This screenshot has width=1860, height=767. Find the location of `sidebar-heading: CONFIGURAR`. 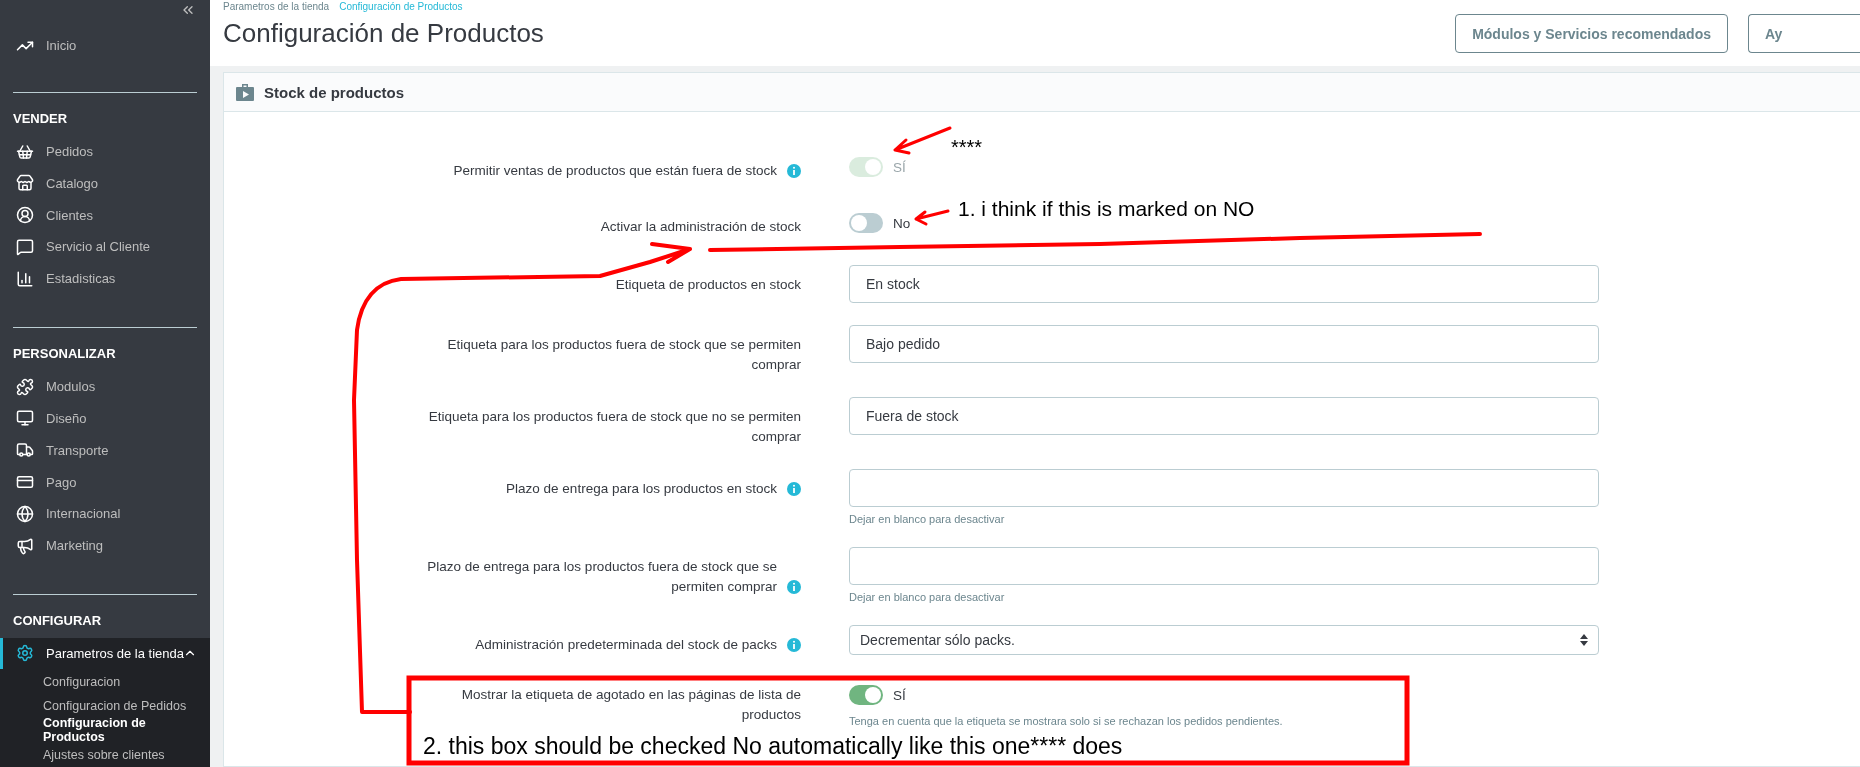

sidebar-heading: CONFIGURAR is located at coordinates (57, 620).